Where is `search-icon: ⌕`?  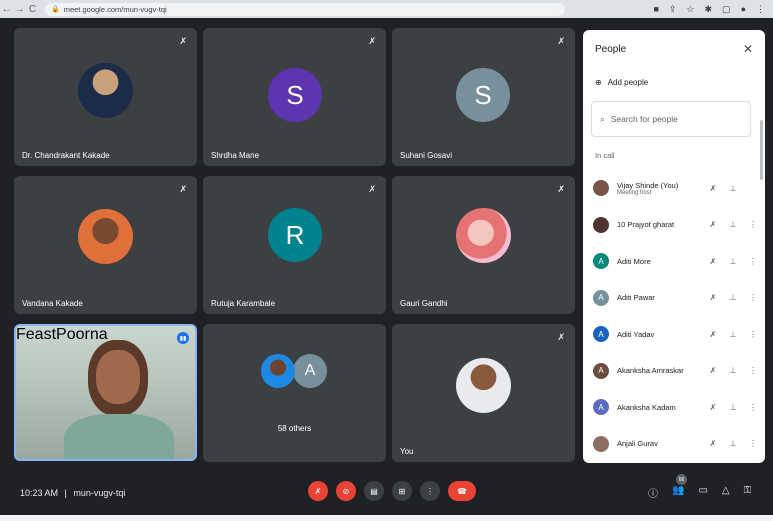
search-icon: ⌕ is located at coordinates (602, 118).